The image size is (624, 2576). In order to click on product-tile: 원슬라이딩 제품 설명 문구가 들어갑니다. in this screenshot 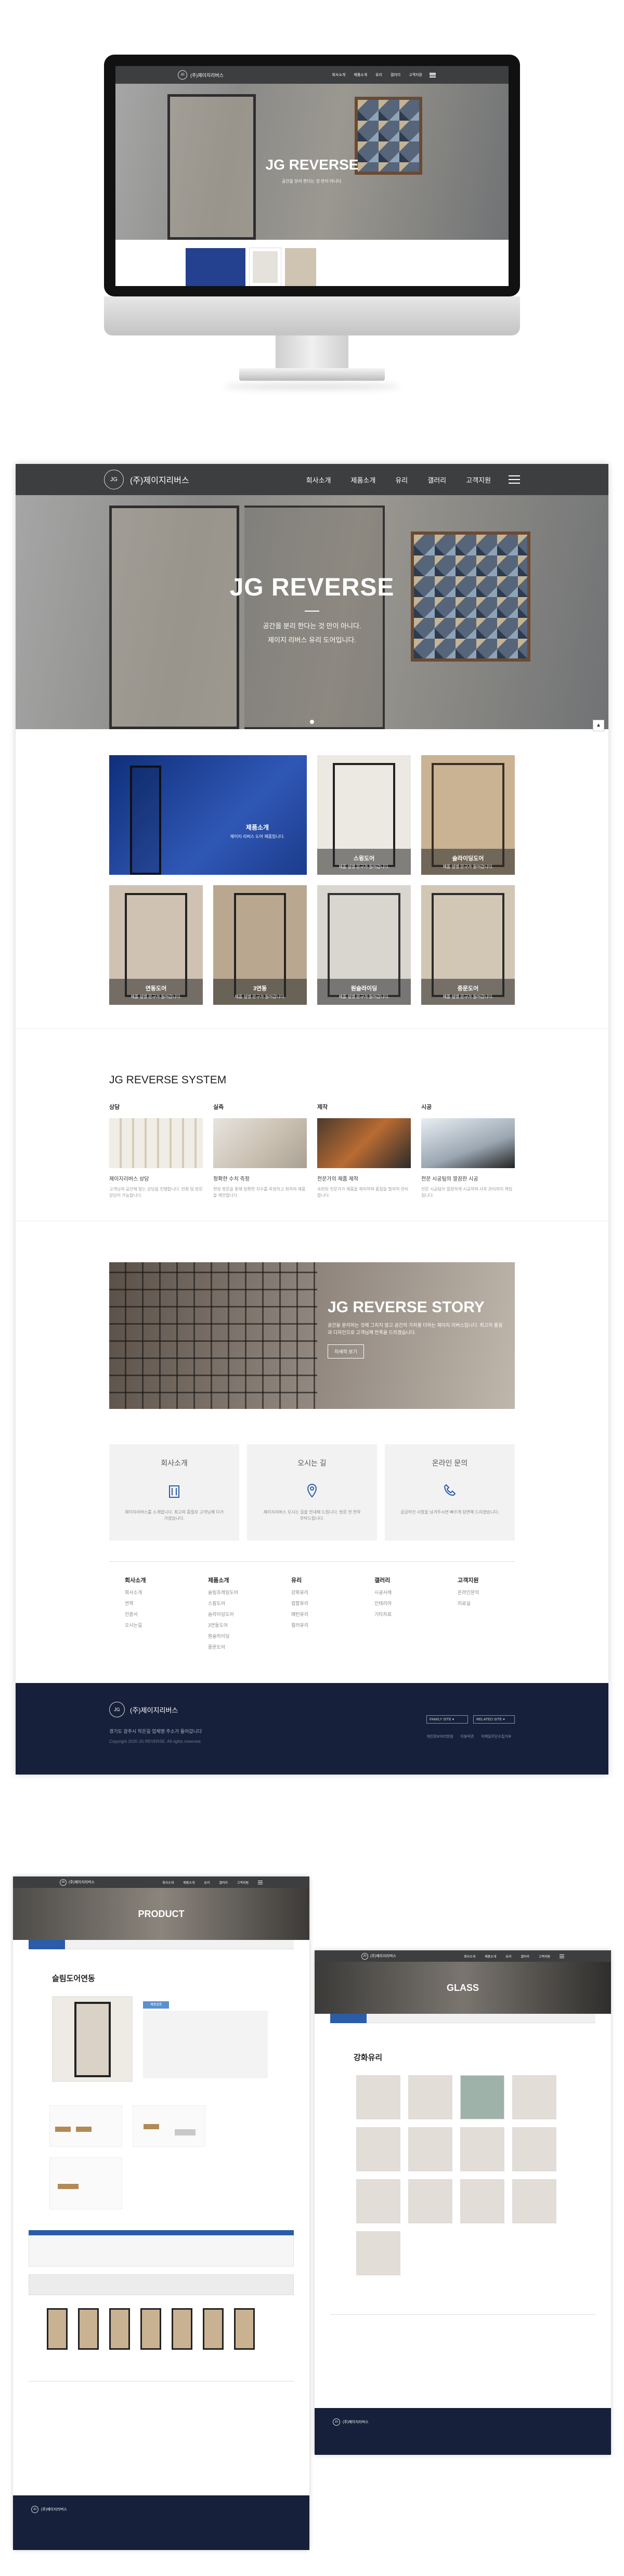, I will do `click(364, 945)`.